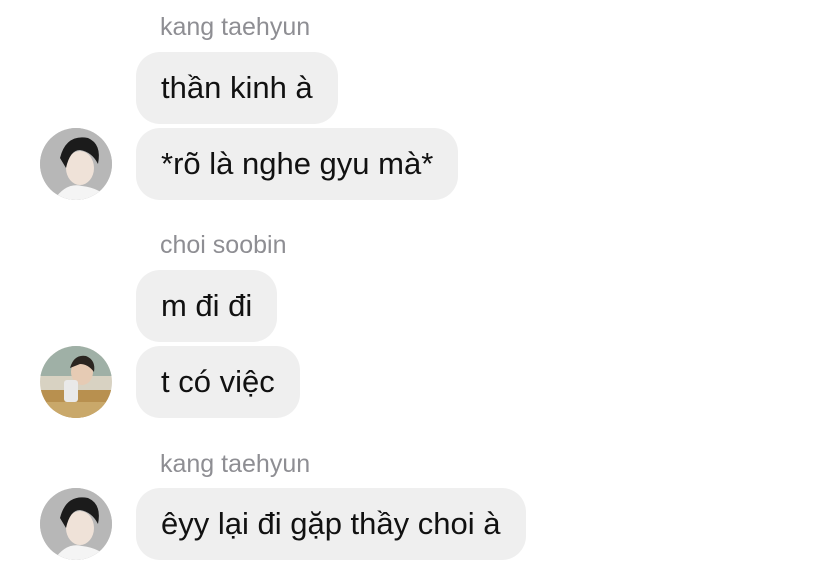 The width and height of the screenshot is (828, 580). What do you see at coordinates (218, 382) in the screenshot?
I see `message-bubble: t có việc` at bounding box center [218, 382].